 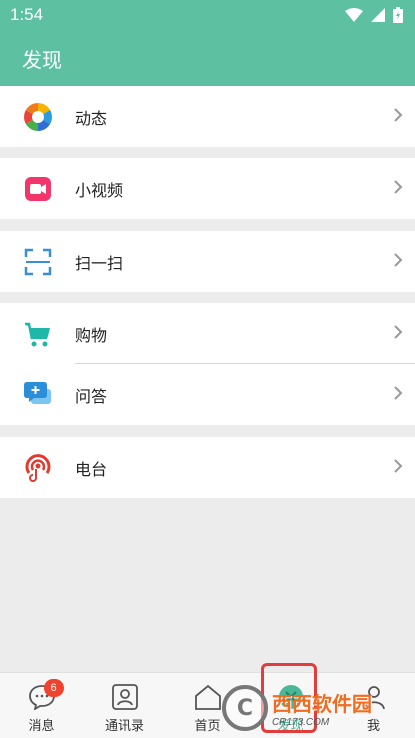 I want to click on contacts-icon, so click(x=124, y=697).